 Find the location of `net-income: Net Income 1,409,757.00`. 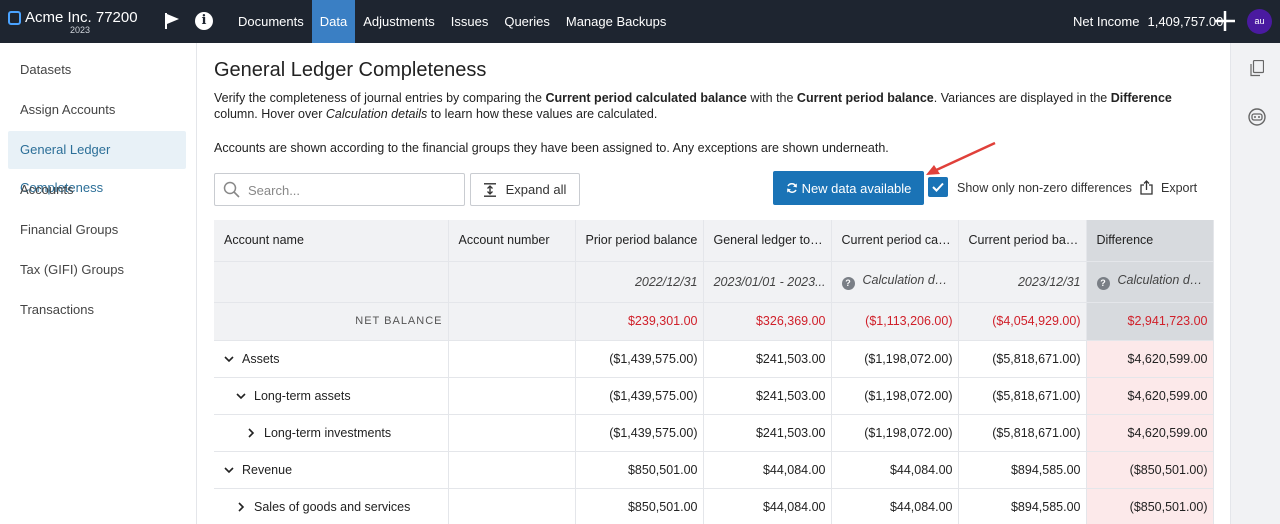

net-income: Net Income 1,409,757.00 is located at coordinates (1148, 21).